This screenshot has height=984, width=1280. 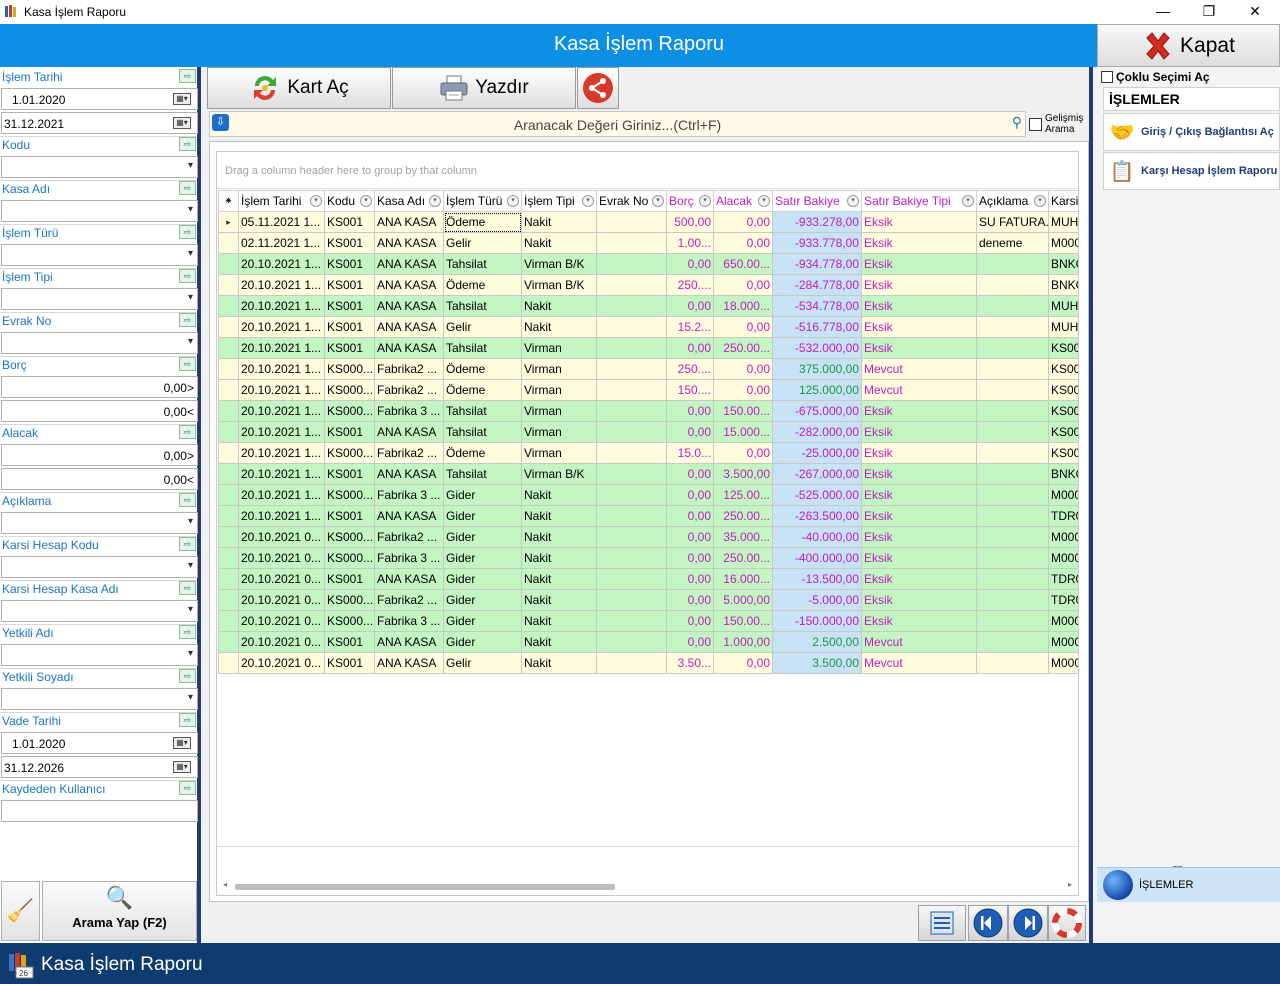 I want to click on table-cell: KS00, so click(x=1063, y=390).